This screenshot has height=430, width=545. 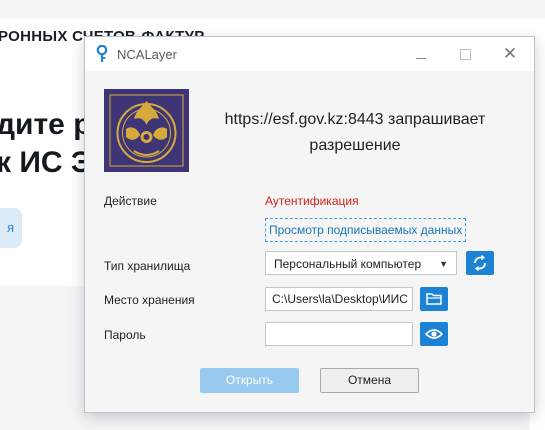 I want to click on maximize-icon, so click(x=465, y=54).